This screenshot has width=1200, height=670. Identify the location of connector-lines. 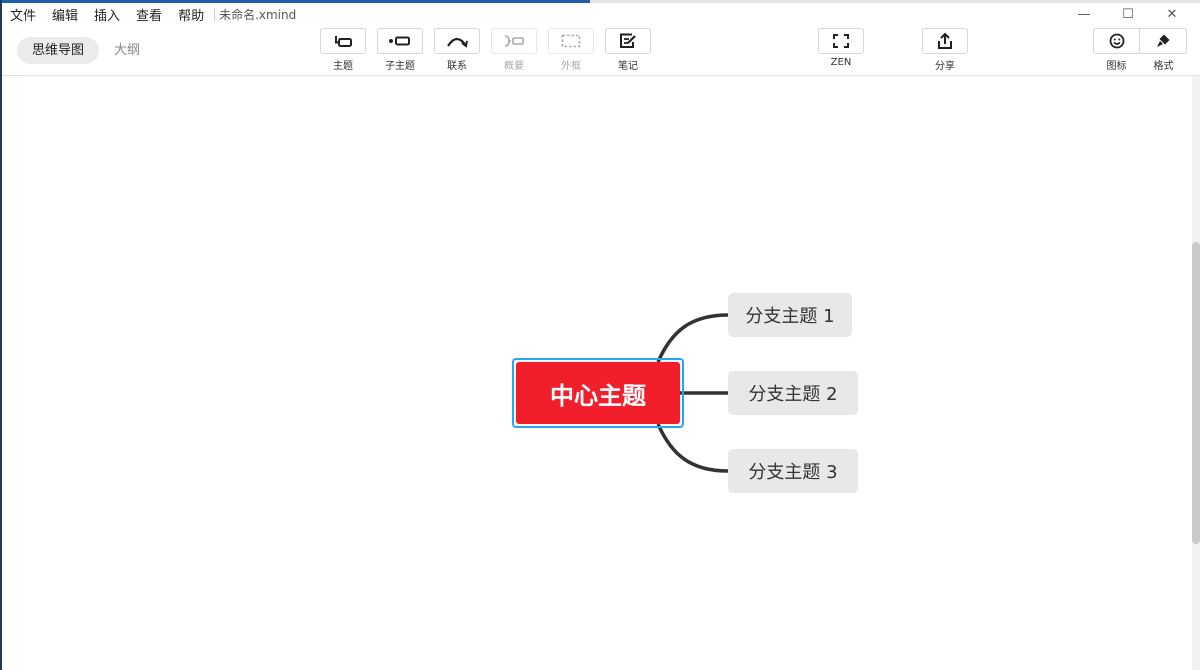
(692, 393).